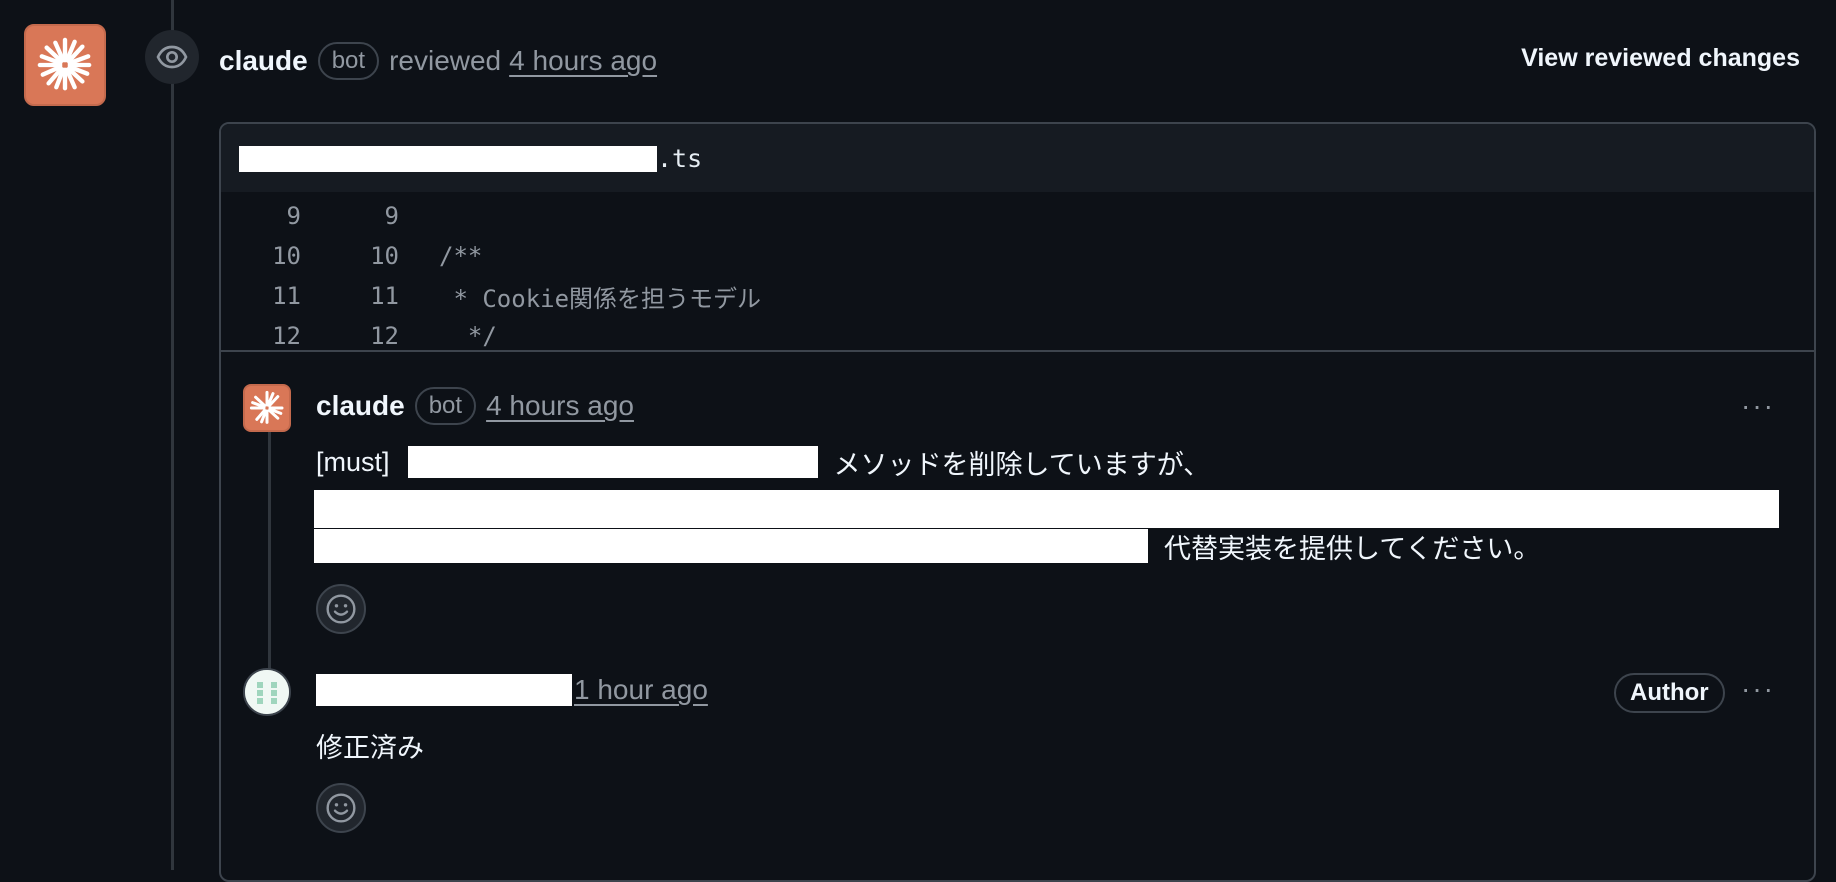  What do you see at coordinates (1017, 158) in the screenshot?
I see `file-header: .ts` at bounding box center [1017, 158].